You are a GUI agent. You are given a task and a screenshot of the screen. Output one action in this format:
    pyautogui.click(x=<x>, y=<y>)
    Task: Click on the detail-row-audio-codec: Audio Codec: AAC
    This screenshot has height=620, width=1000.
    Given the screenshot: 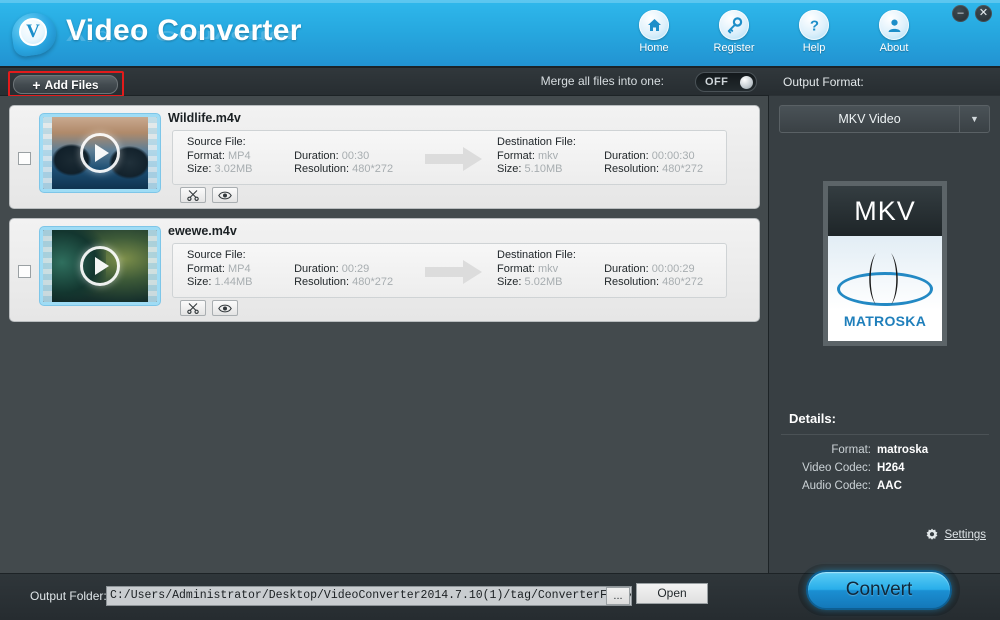 What is the action you would take?
    pyautogui.click(x=885, y=486)
    